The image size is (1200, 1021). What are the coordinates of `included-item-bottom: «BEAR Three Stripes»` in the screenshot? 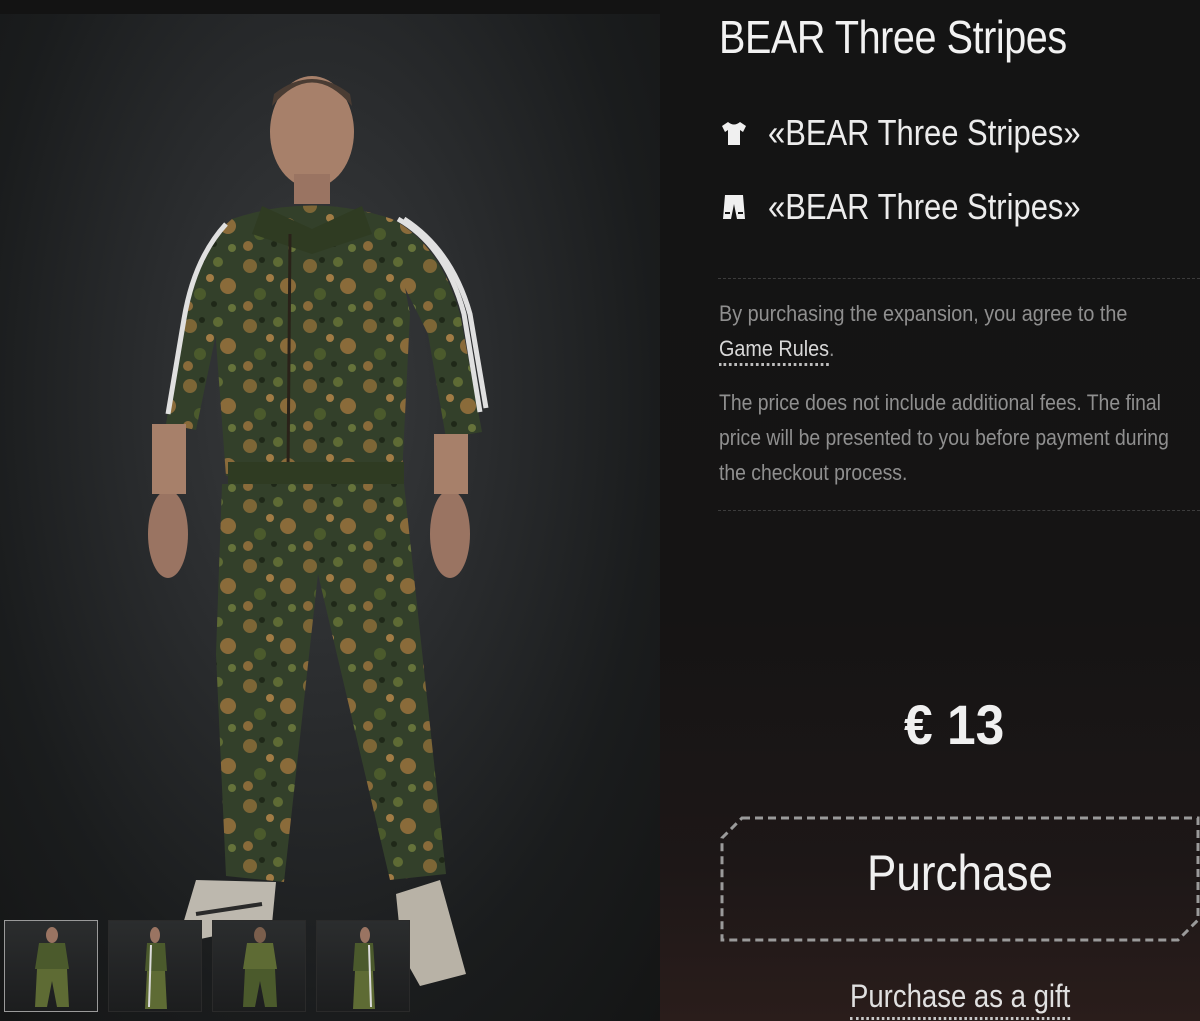 It's located at (925, 207).